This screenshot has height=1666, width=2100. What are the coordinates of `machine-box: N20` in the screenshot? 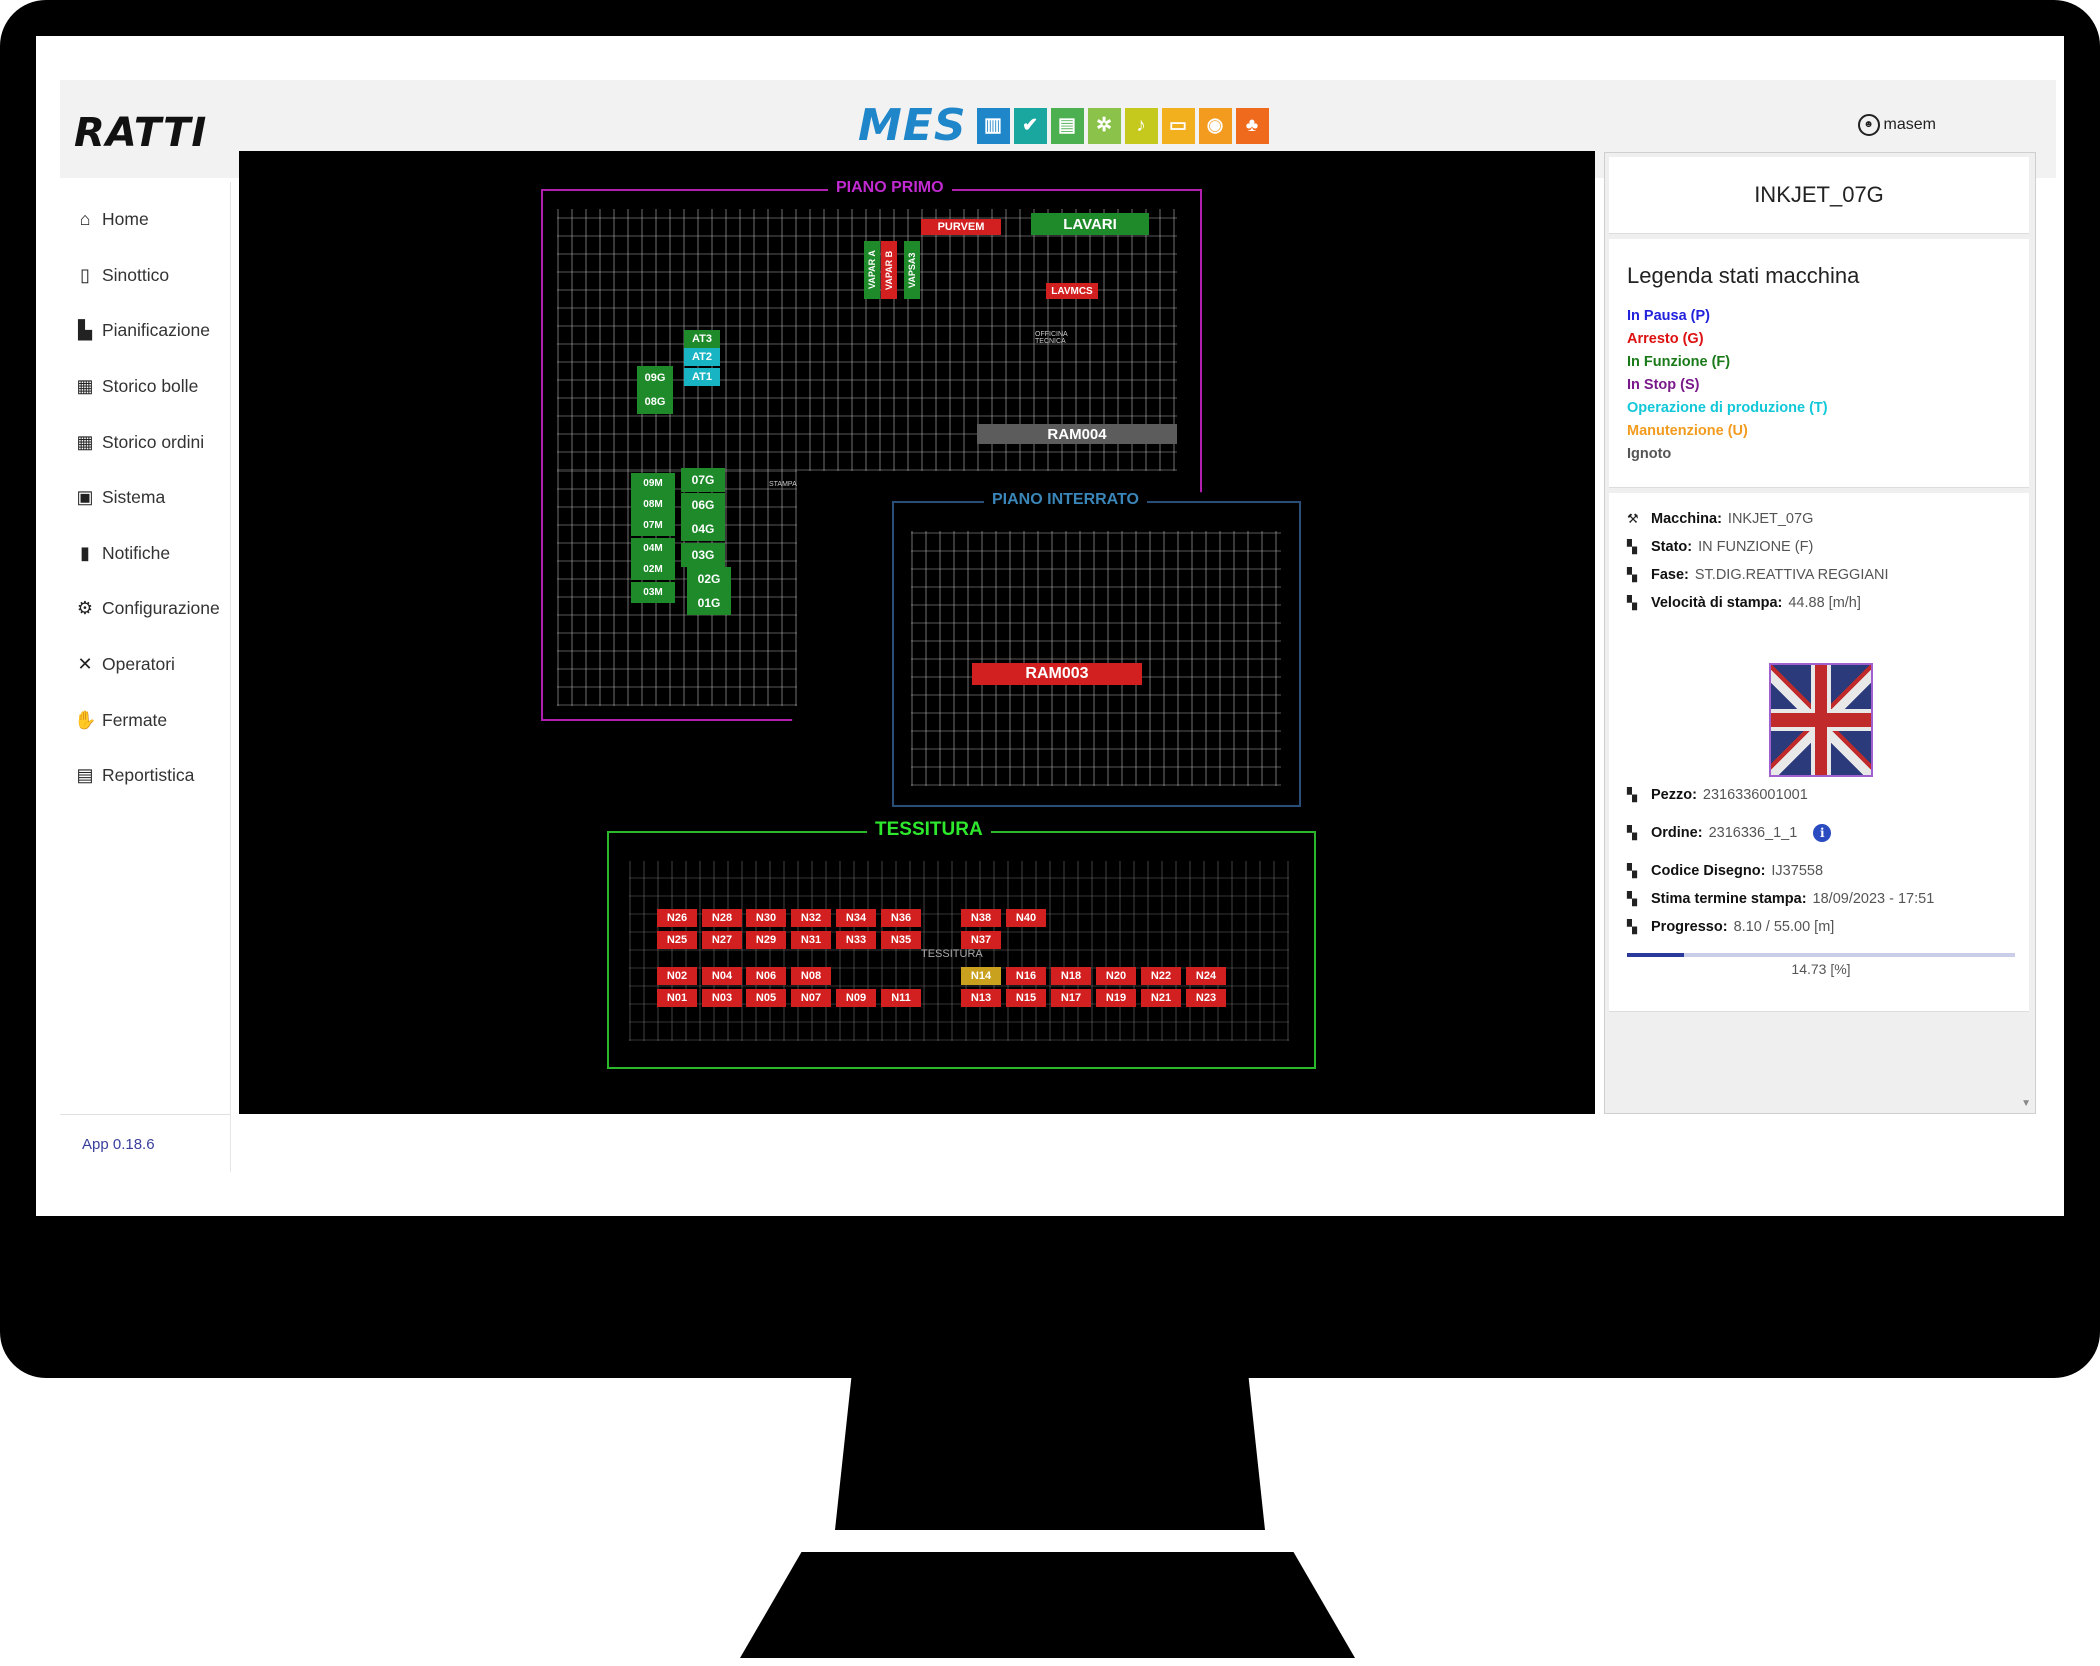 It's located at (1116, 976).